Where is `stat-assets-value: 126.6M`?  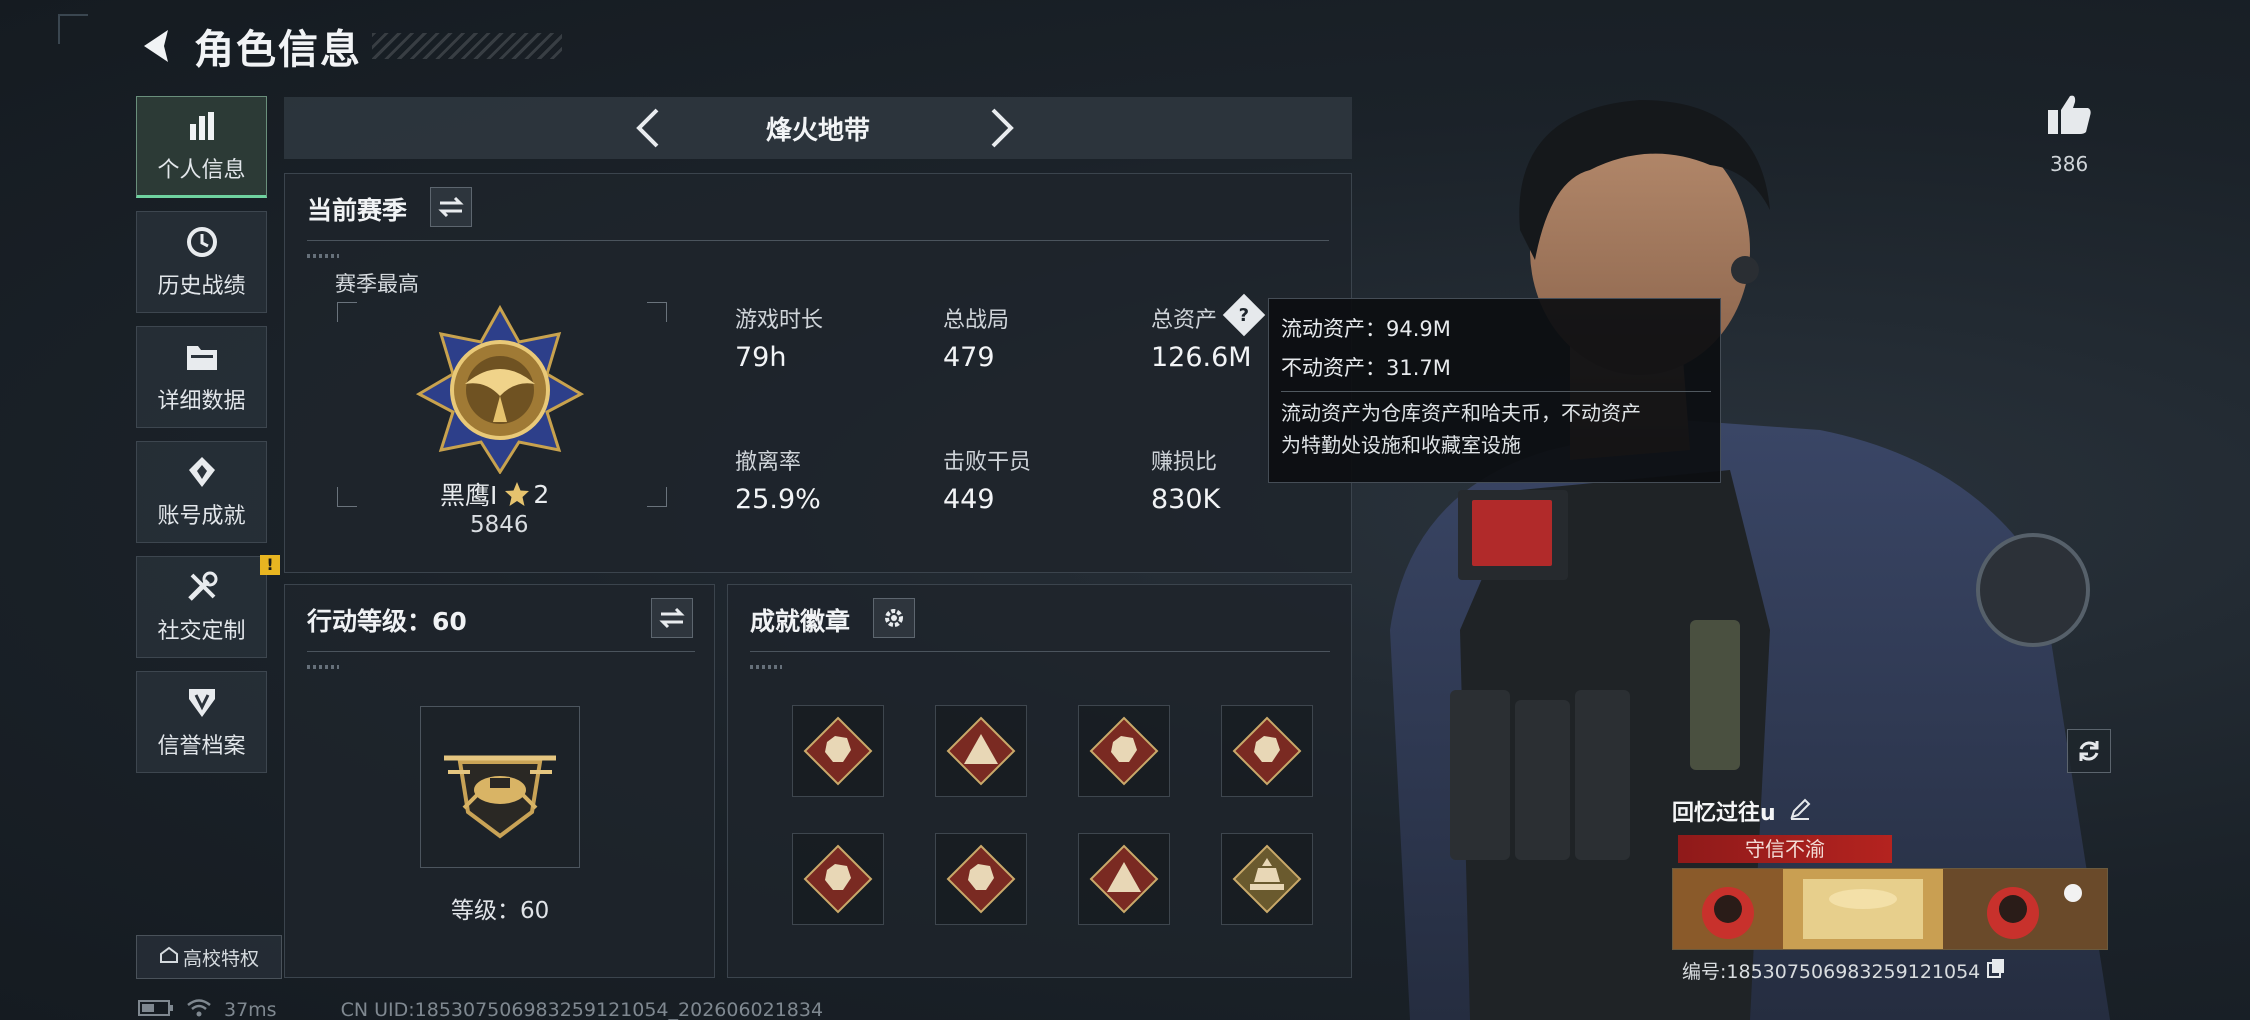 stat-assets-value: 126.6M is located at coordinates (1201, 357).